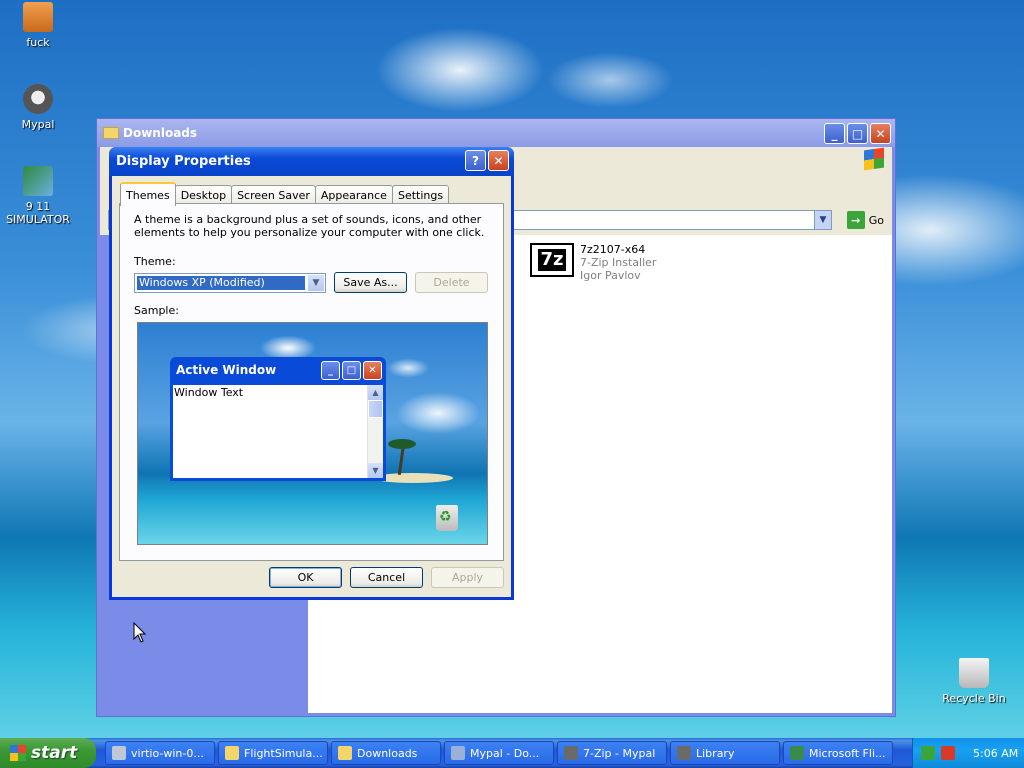  What do you see at coordinates (38, 124) in the screenshot?
I see `desktop-icon-label: Mypal` at bounding box center [38, 124].